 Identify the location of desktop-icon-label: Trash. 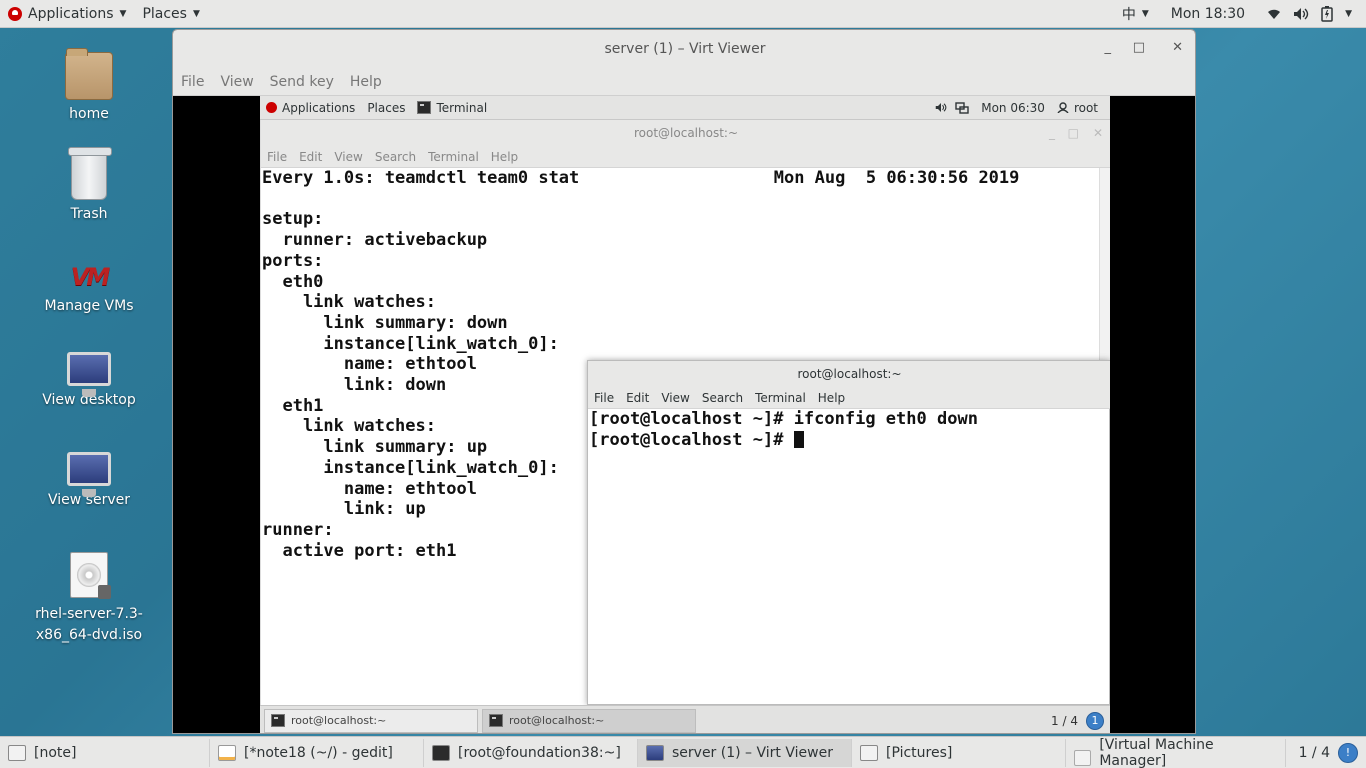
(89, 214).